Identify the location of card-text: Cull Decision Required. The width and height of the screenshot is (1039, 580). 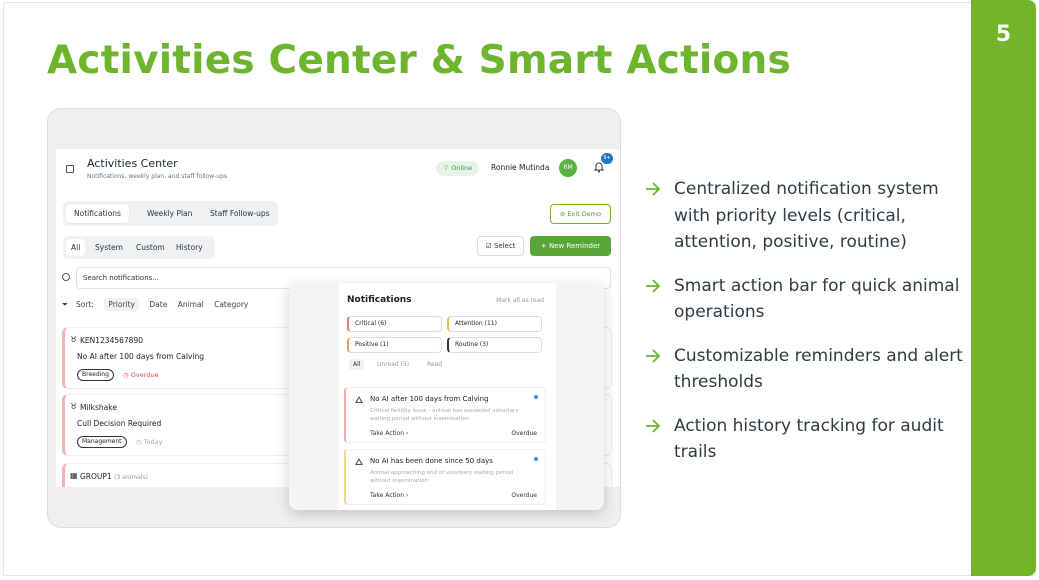
(119, 423).